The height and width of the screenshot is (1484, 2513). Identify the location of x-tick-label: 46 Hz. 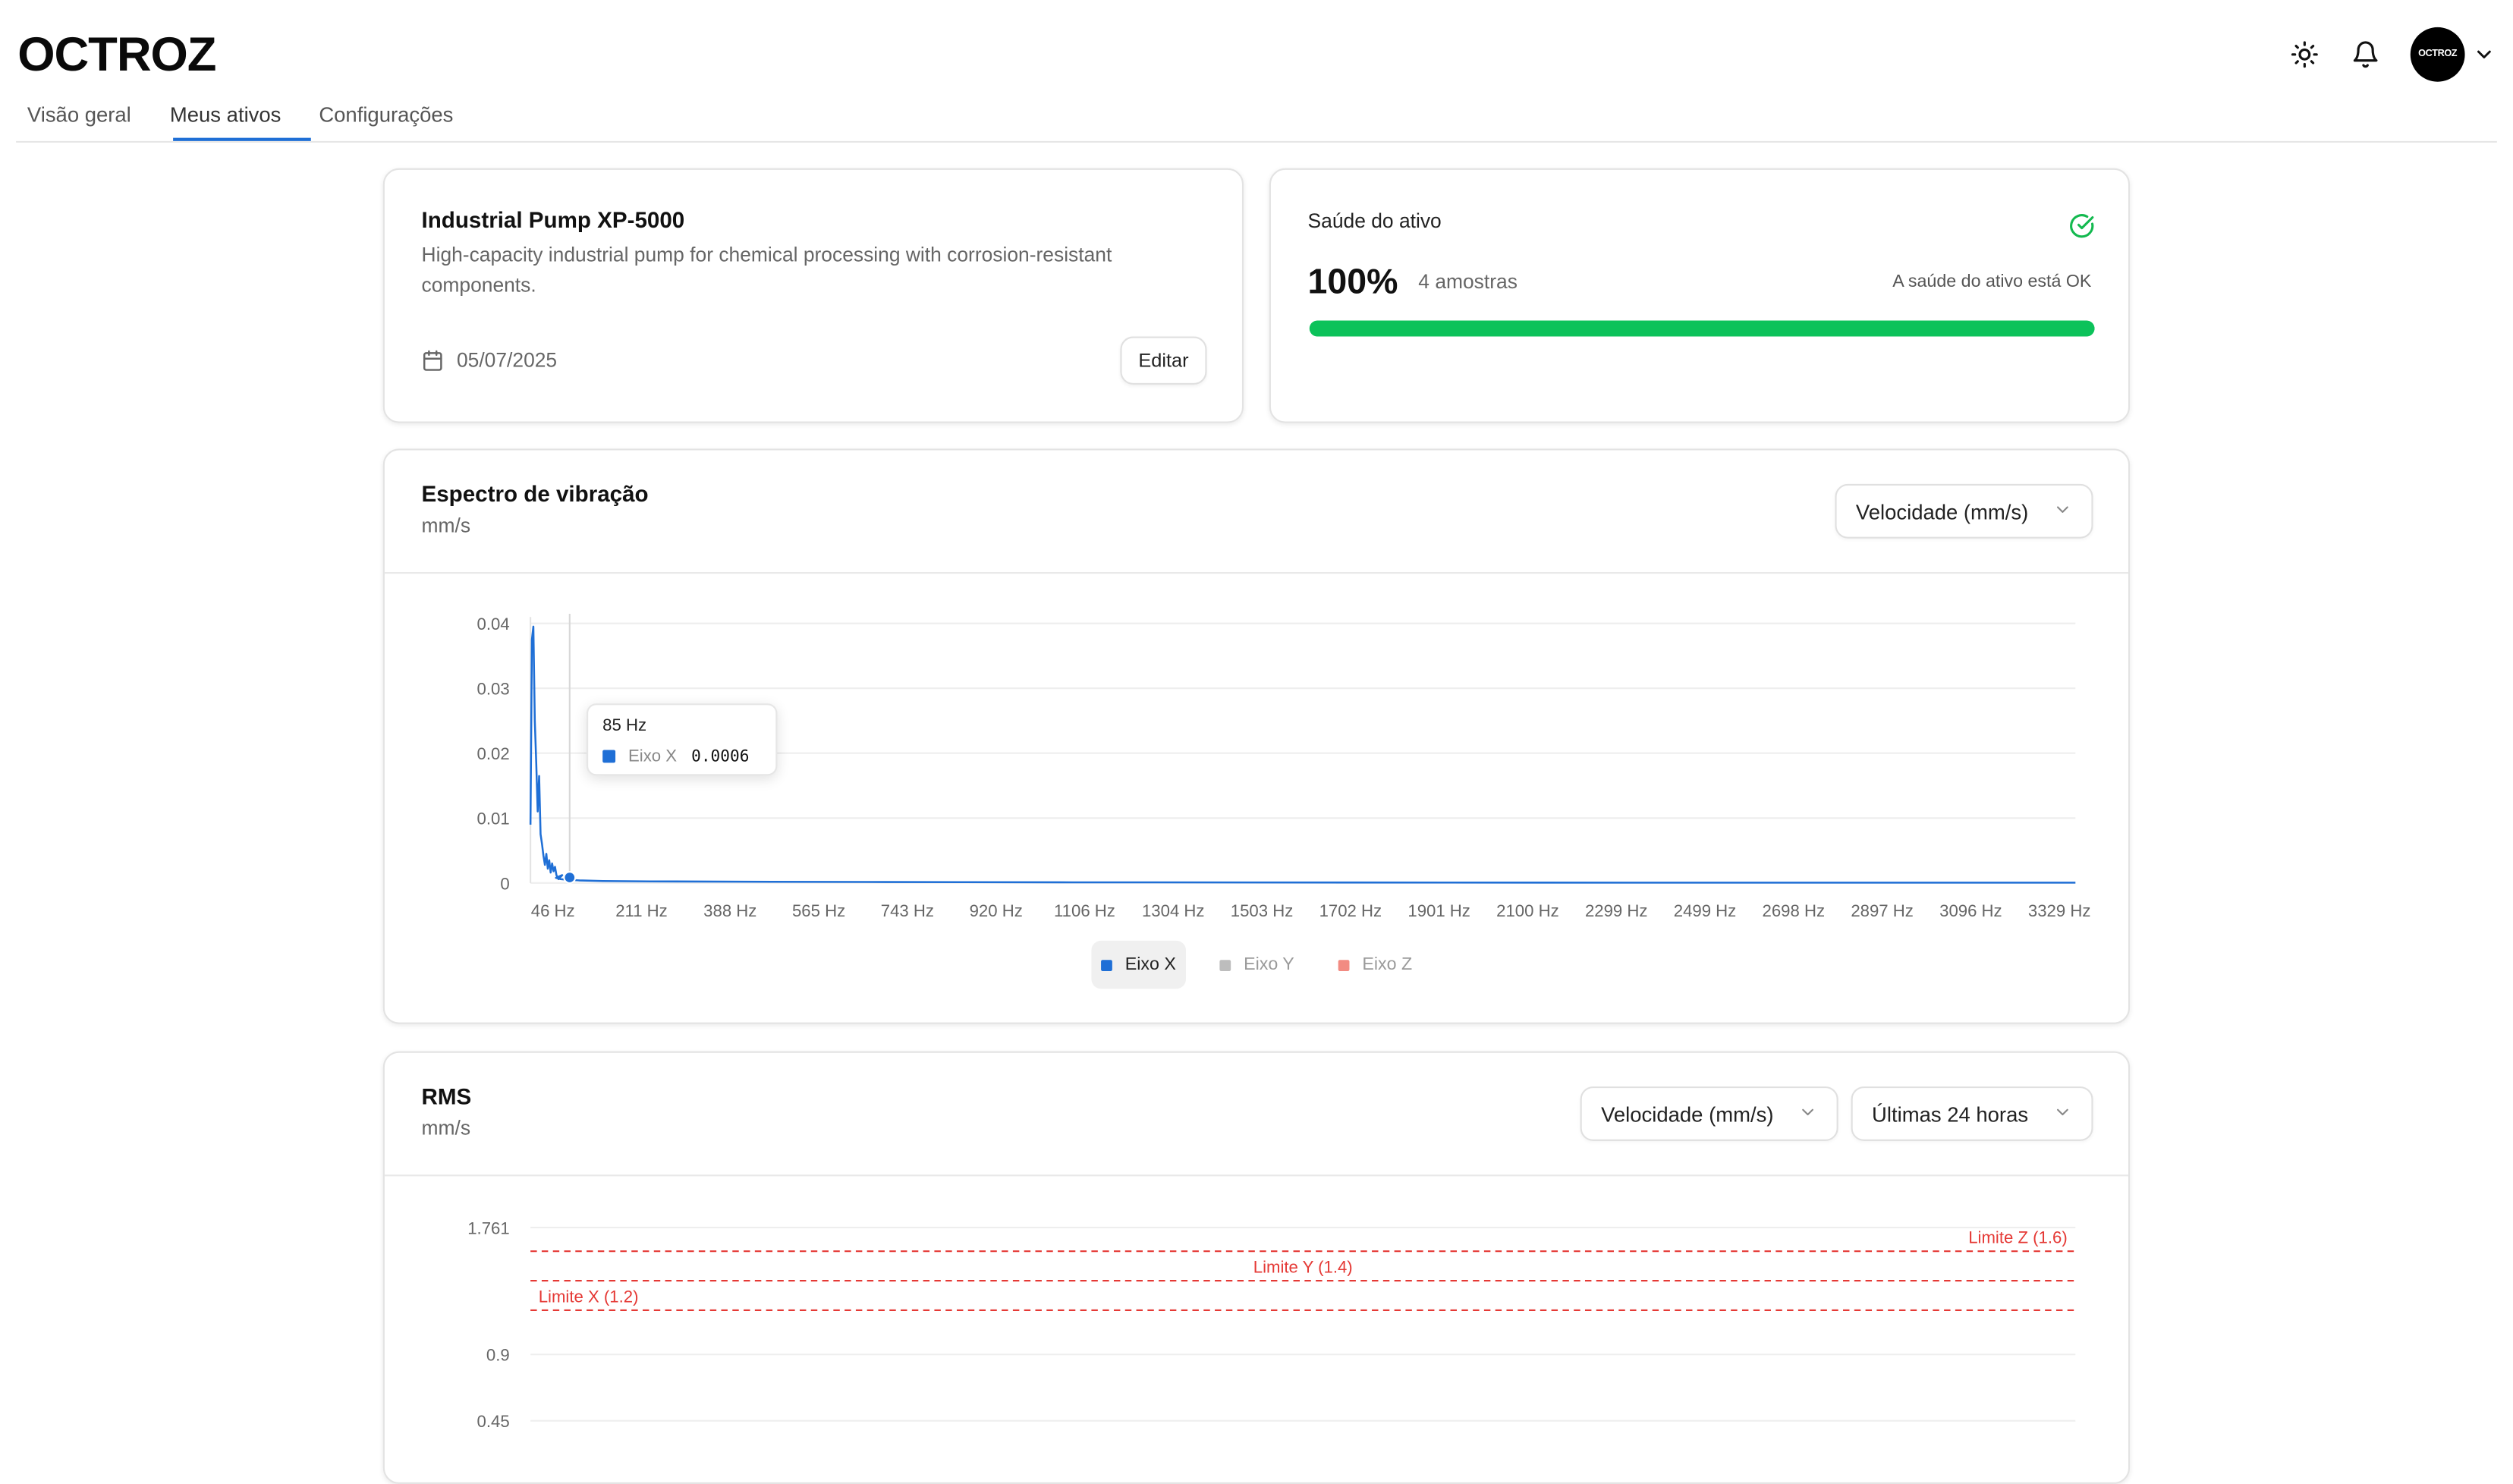
(553, 910).